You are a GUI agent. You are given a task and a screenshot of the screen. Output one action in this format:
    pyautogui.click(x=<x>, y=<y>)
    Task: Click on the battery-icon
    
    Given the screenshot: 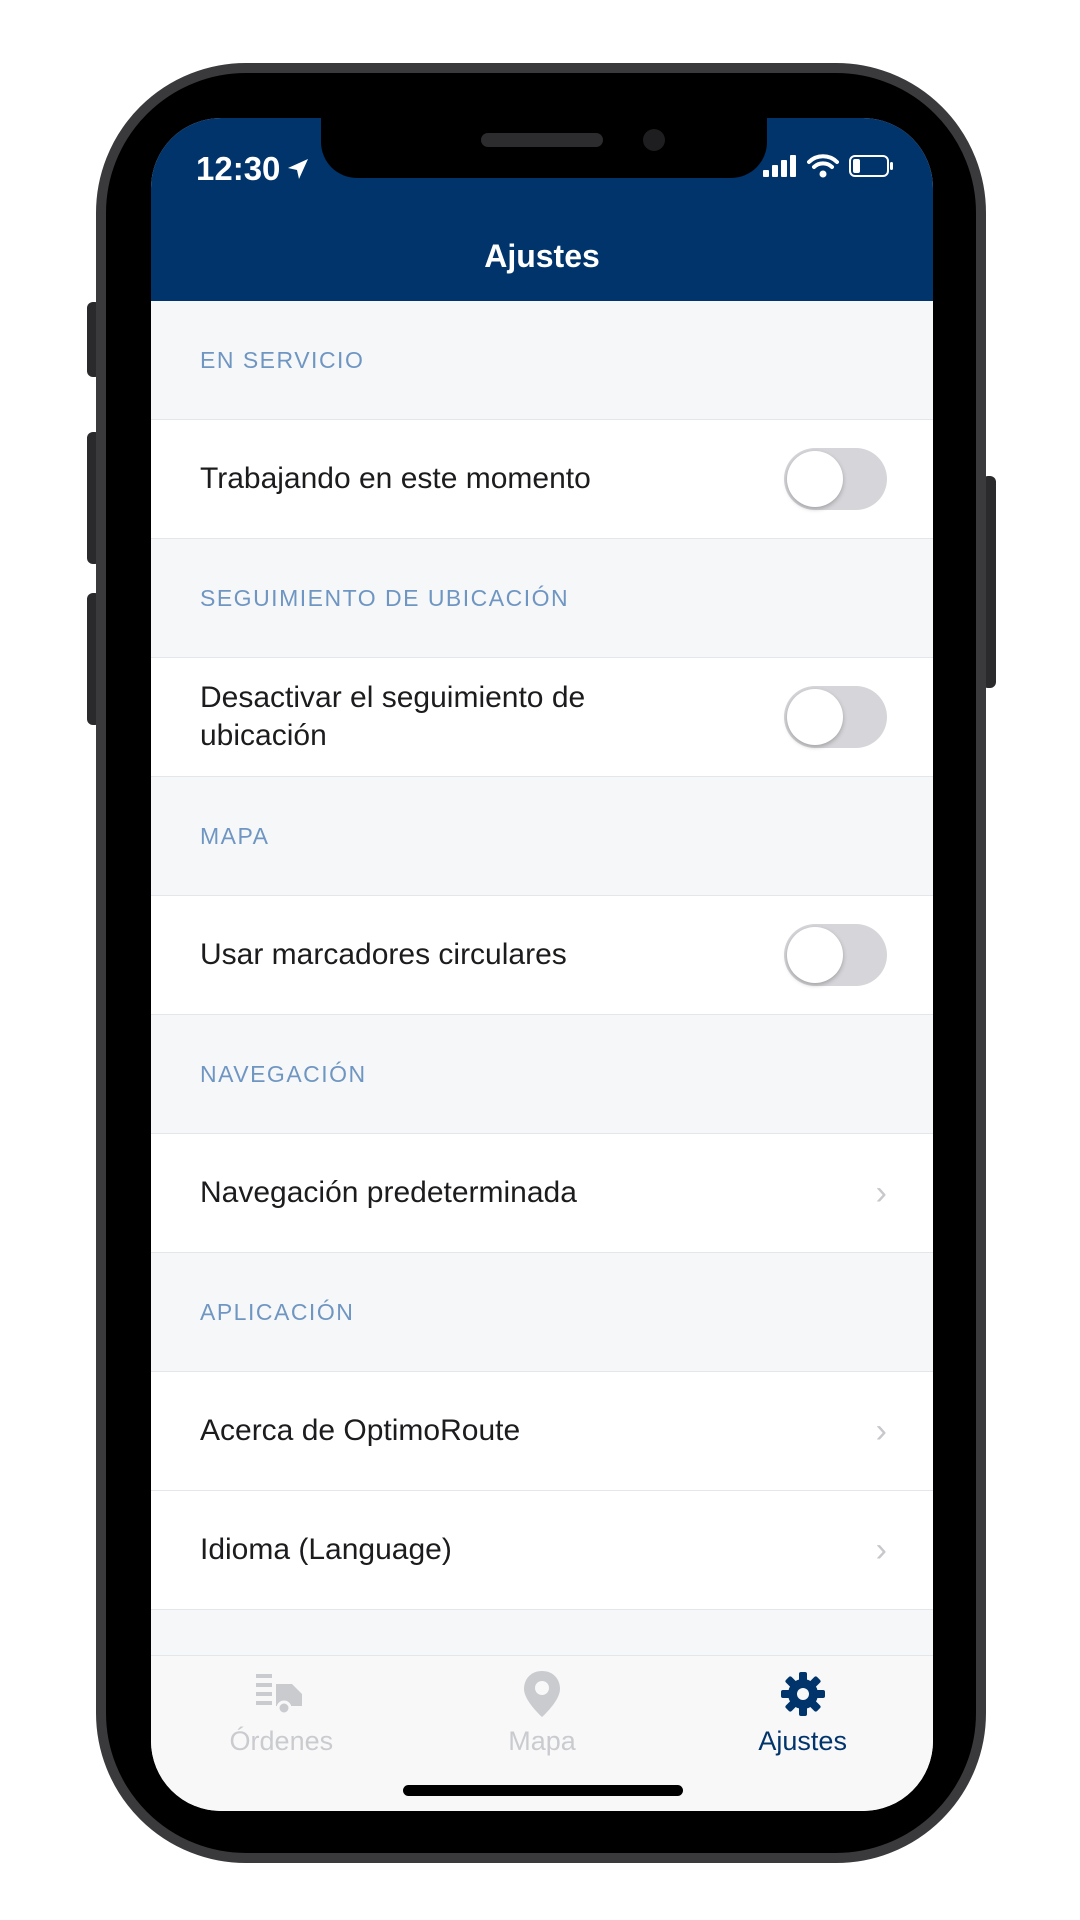 What is the action you would take?
    pyautogui.click(x=871, y=166)
    